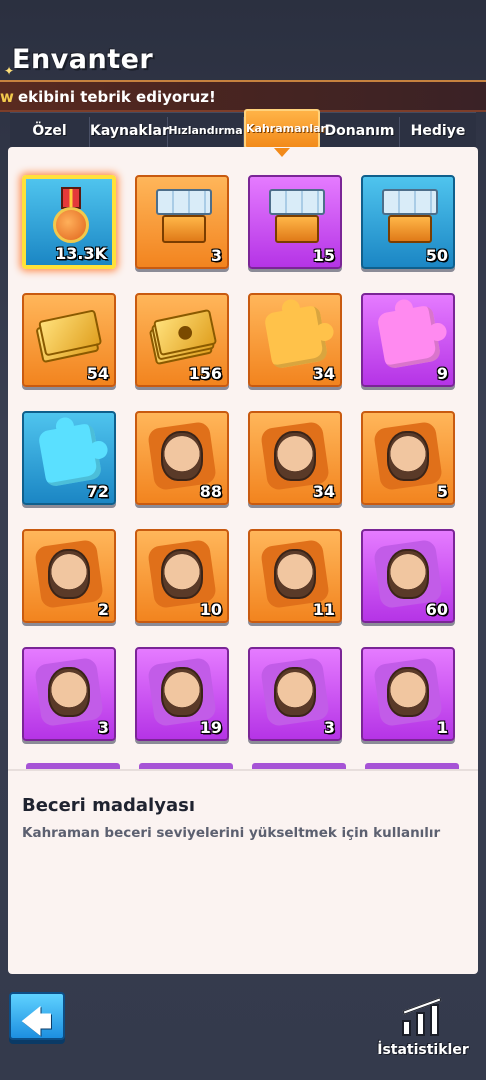 The image size is (486, 1080). I want to click on tab-kaynaklar: Kaynaklar, so click(129, 132).